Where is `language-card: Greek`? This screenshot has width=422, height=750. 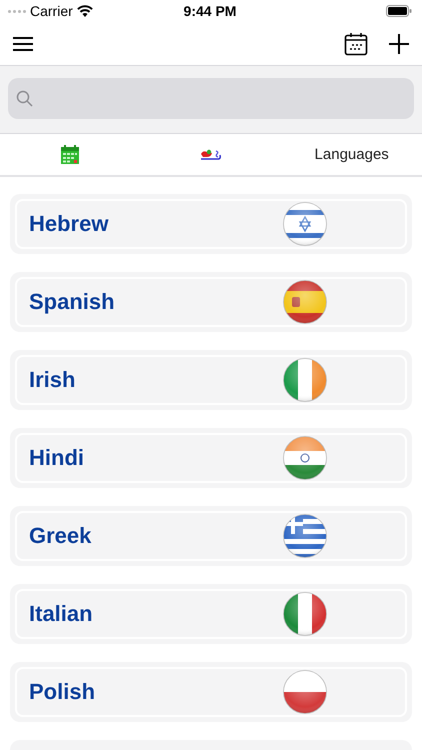
language-card: Greek is located at coordinates (211, 536).